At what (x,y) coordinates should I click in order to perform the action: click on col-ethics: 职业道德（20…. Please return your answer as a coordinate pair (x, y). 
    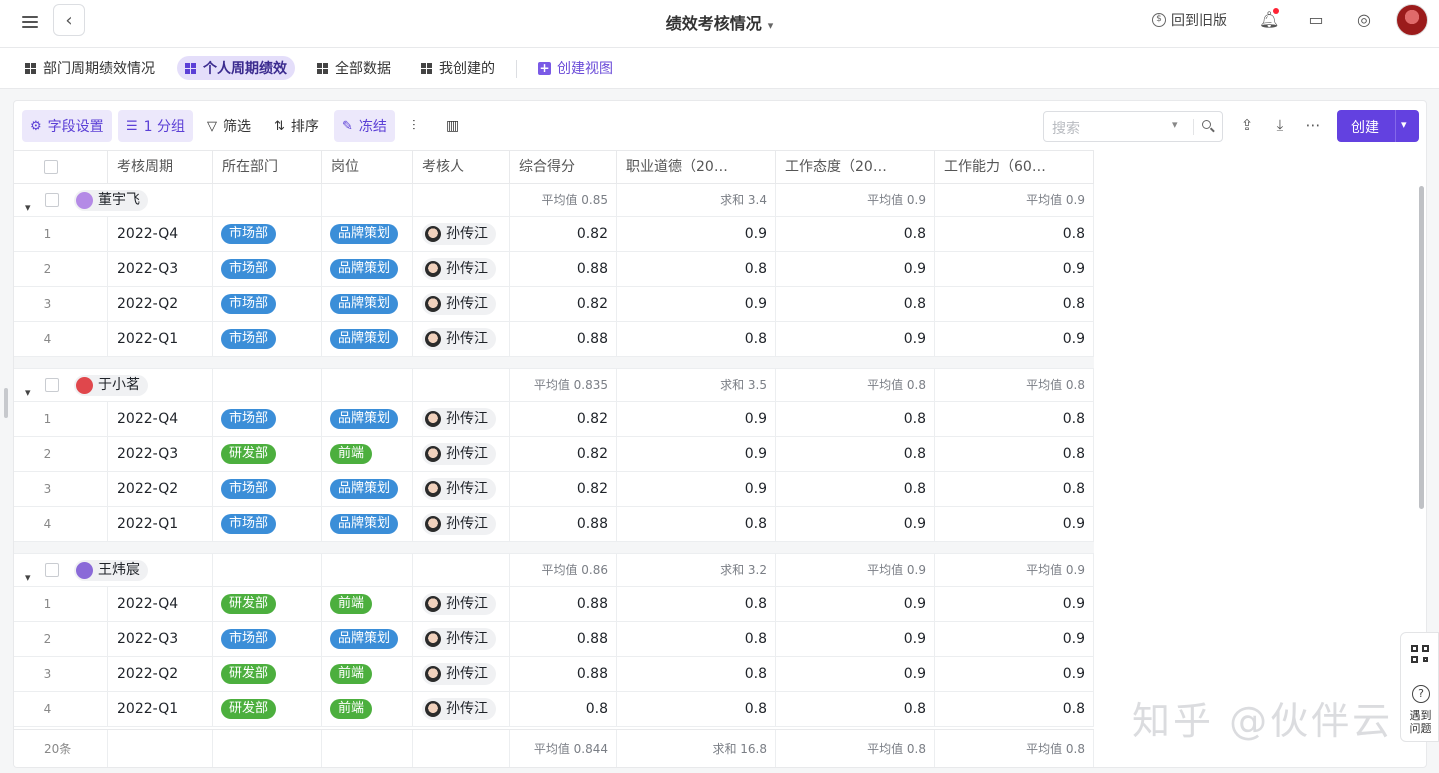
    Looking at the image, I should click on (696, 167).